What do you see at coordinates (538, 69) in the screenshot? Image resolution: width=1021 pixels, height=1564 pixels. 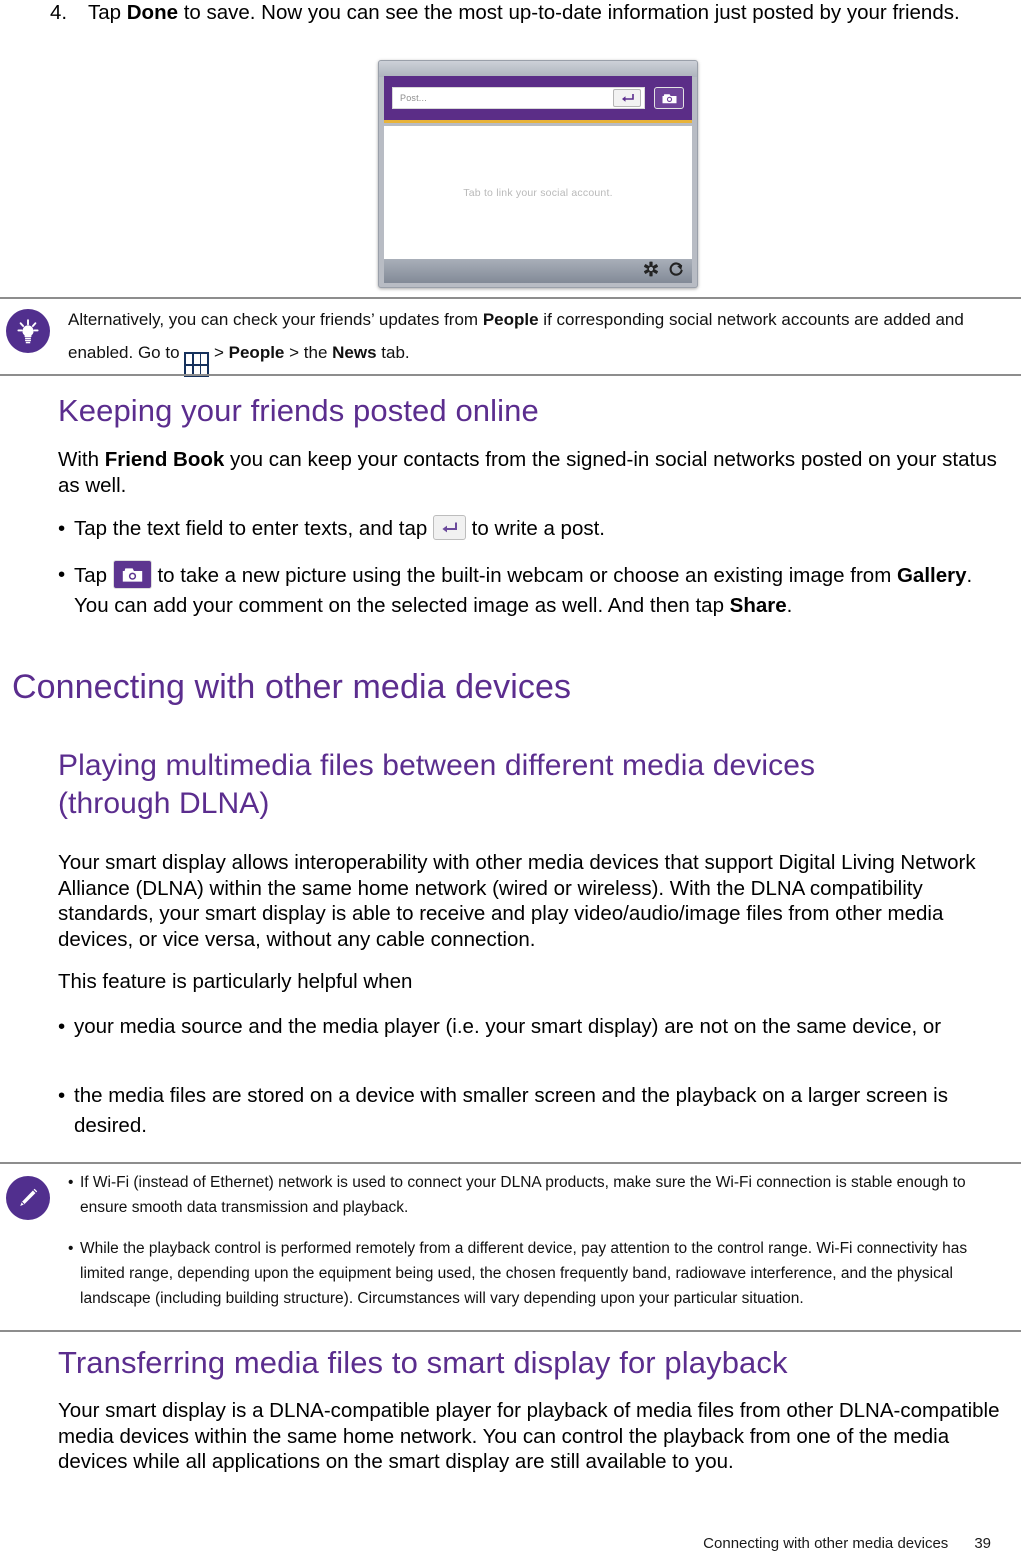 I see `device-top-strip` at bounding box center [538, 69].